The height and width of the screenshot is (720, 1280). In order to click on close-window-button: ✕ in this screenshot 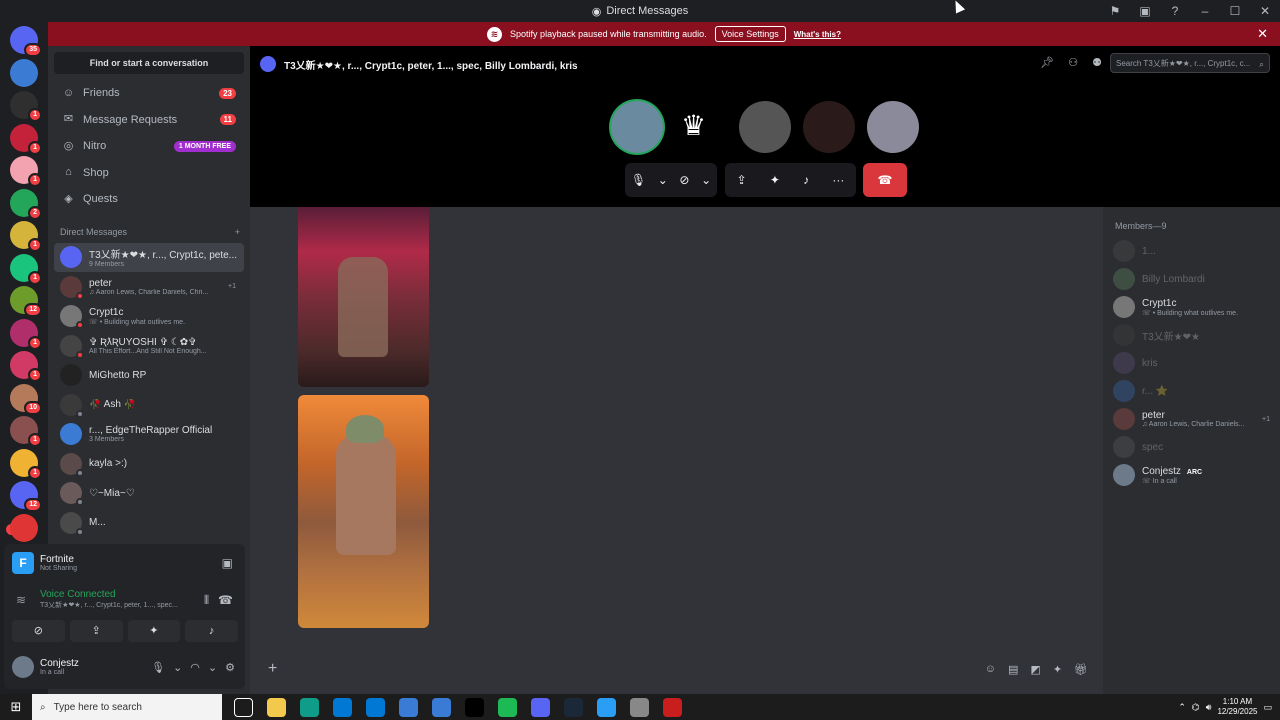, I will do `click(1265, 11)`.